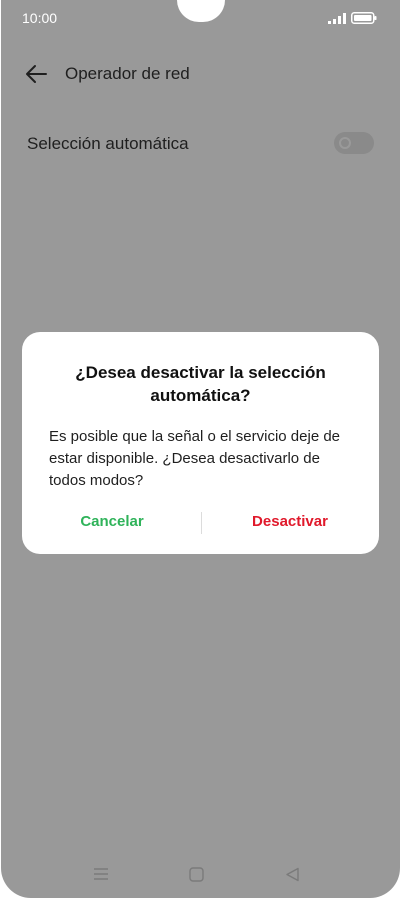  Describe the element at coordinates (201, 523) in the screenshot. I see `dialog-button-divider` at that location.